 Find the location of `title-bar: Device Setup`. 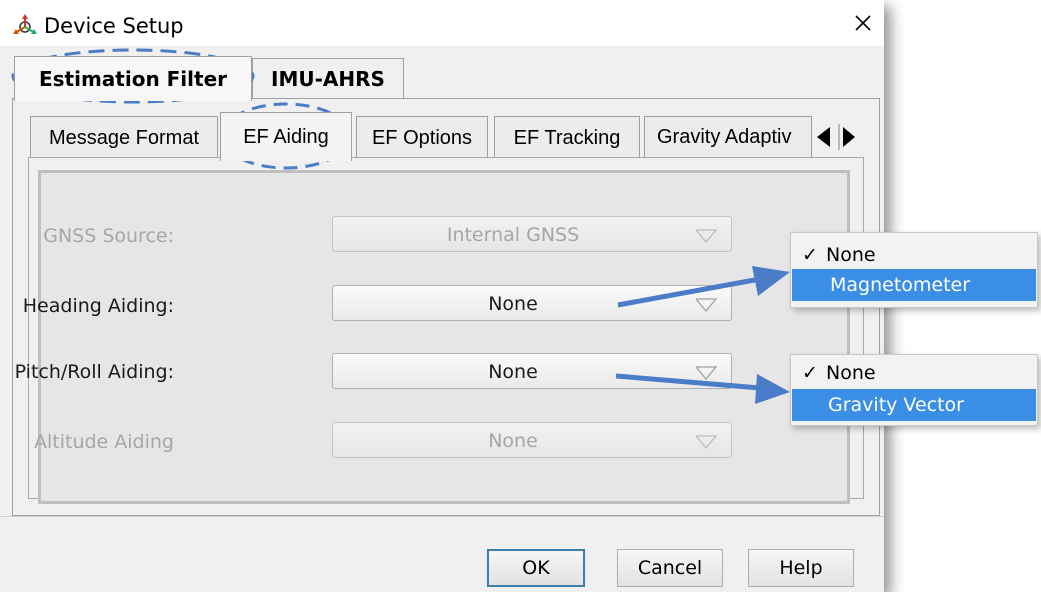

title-bar: Device Setup is located at coordinates (442, 23).